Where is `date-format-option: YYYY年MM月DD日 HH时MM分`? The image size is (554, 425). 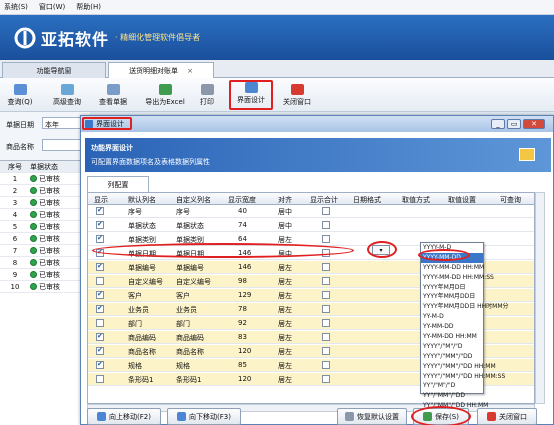
date-format-option: YYYY年MM月DD日 HH时MM分 is located at coordinates (465, 307).